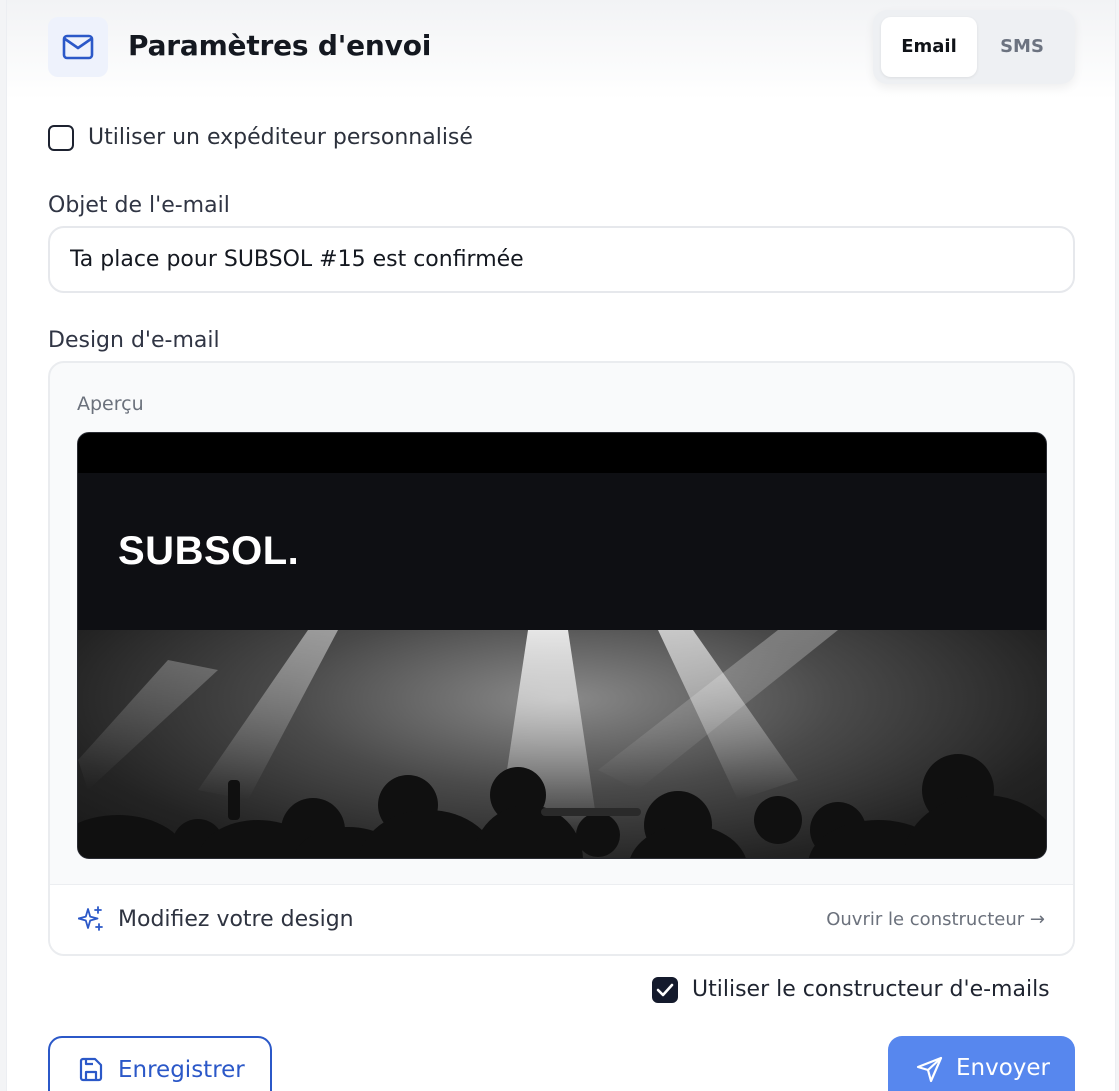 The image size is (1119, 1091). Describe the element at coordinates (134, 340) in the screenshot. I see `design-label: Design d'e-mail` at that location.